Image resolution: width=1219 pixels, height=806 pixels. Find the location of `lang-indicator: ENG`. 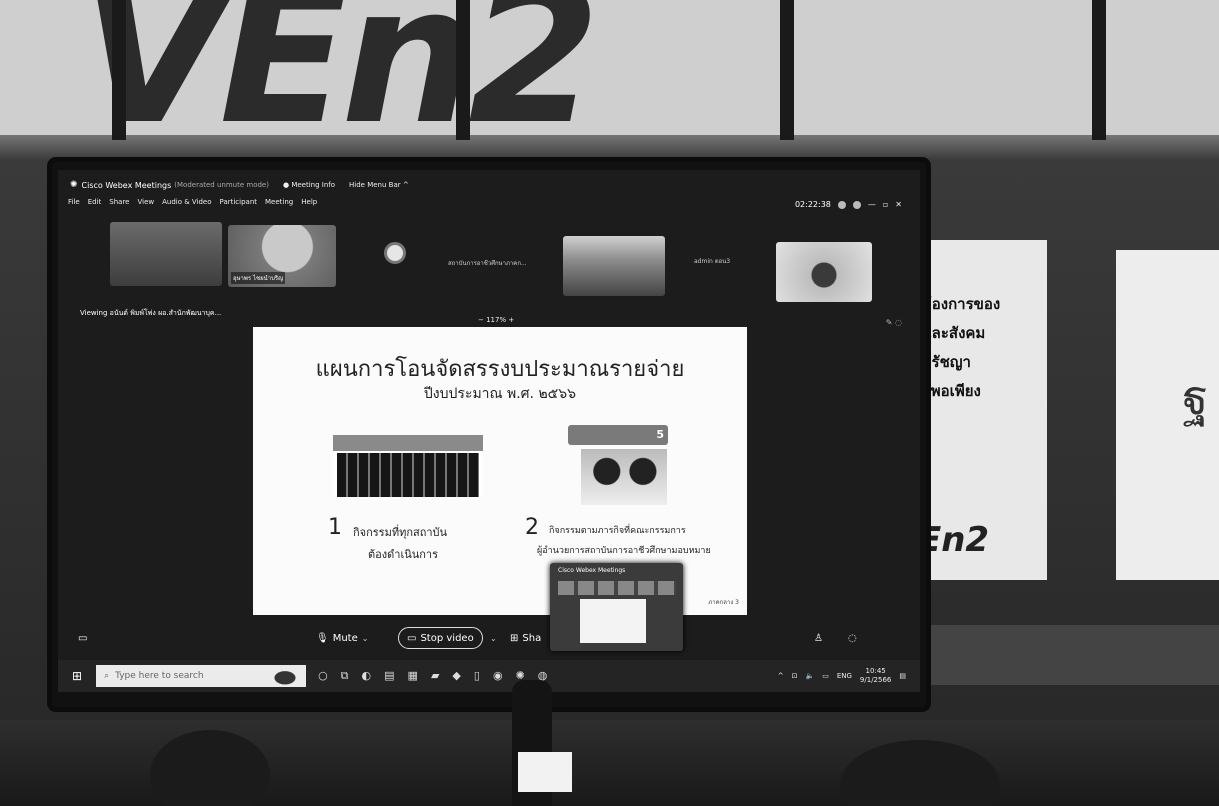

lang-indicator: ENG is located at coordinates (844, 676).